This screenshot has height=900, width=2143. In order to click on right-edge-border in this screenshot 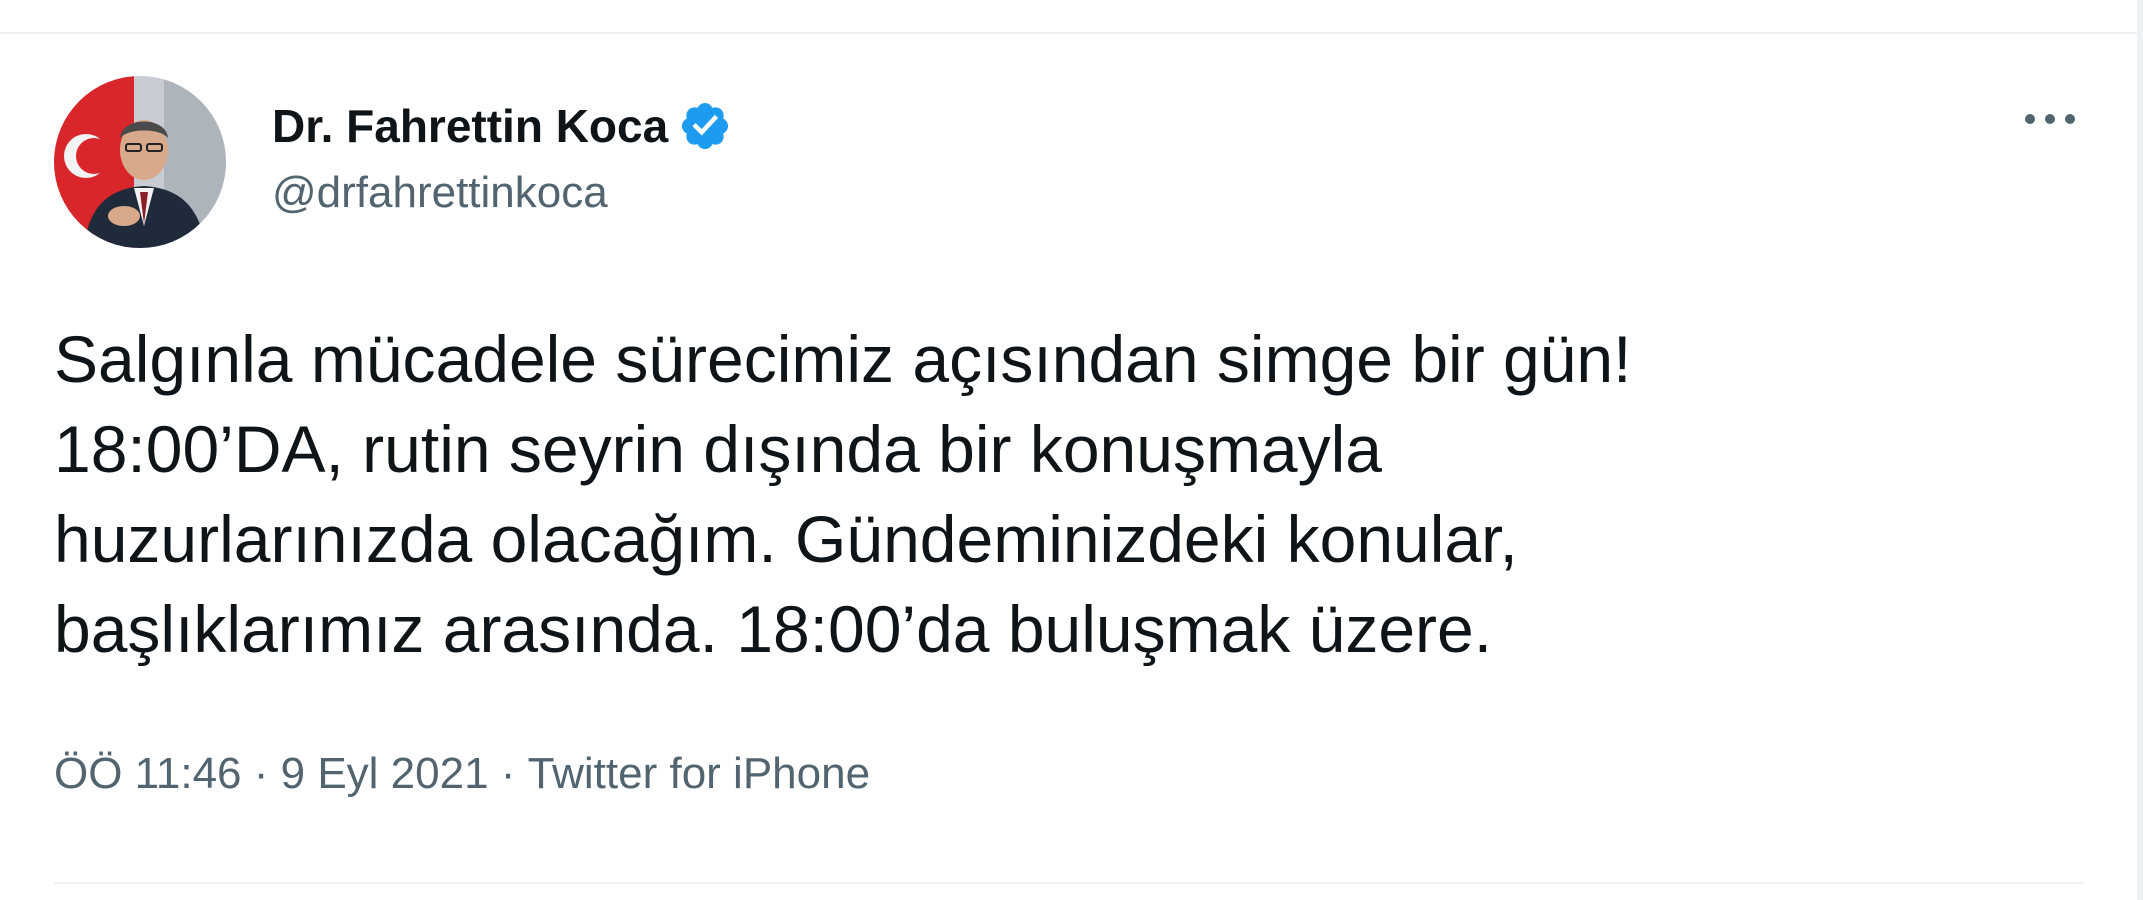, I will do `click(2140, 450)`.